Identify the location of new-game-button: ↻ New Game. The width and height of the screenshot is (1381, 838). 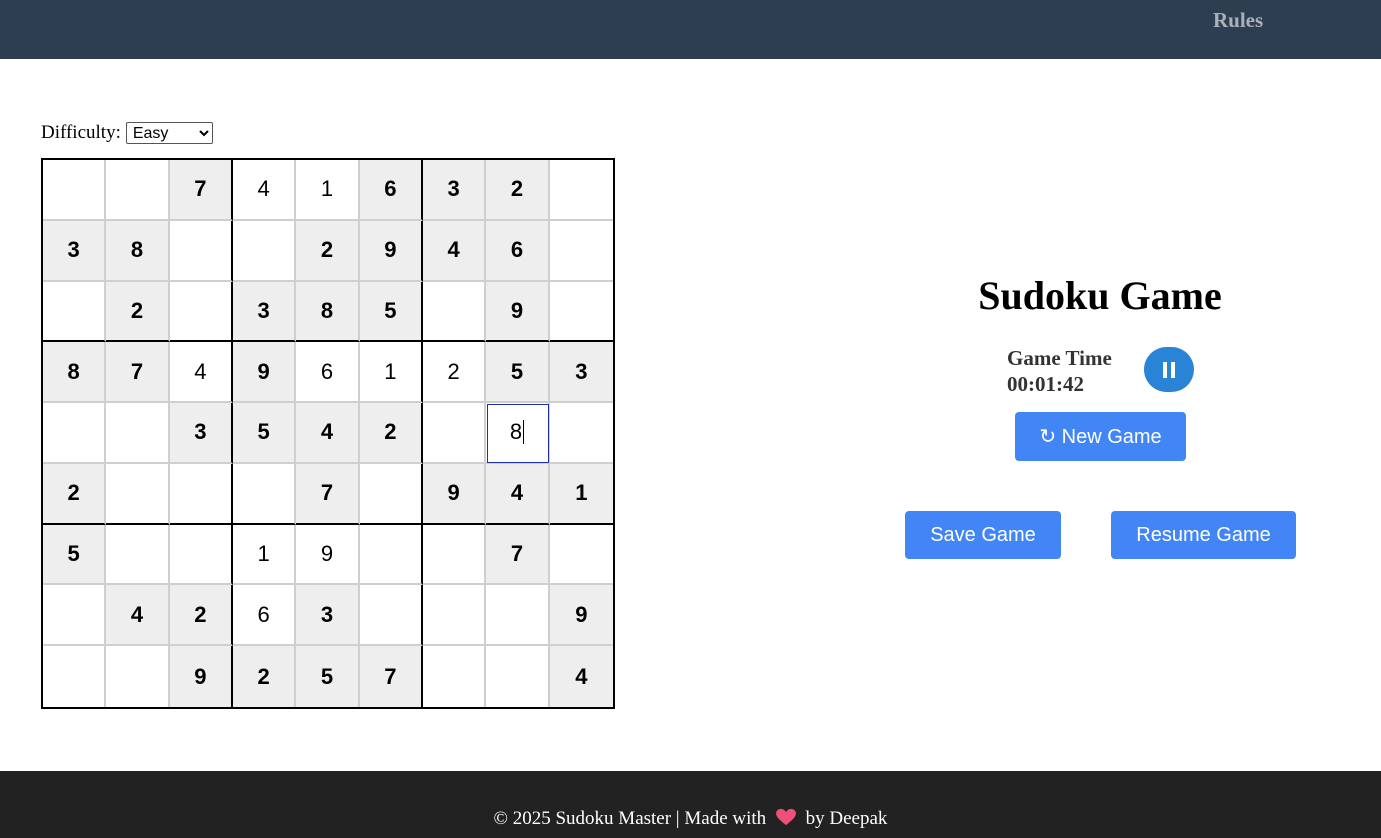
(1100, 436).